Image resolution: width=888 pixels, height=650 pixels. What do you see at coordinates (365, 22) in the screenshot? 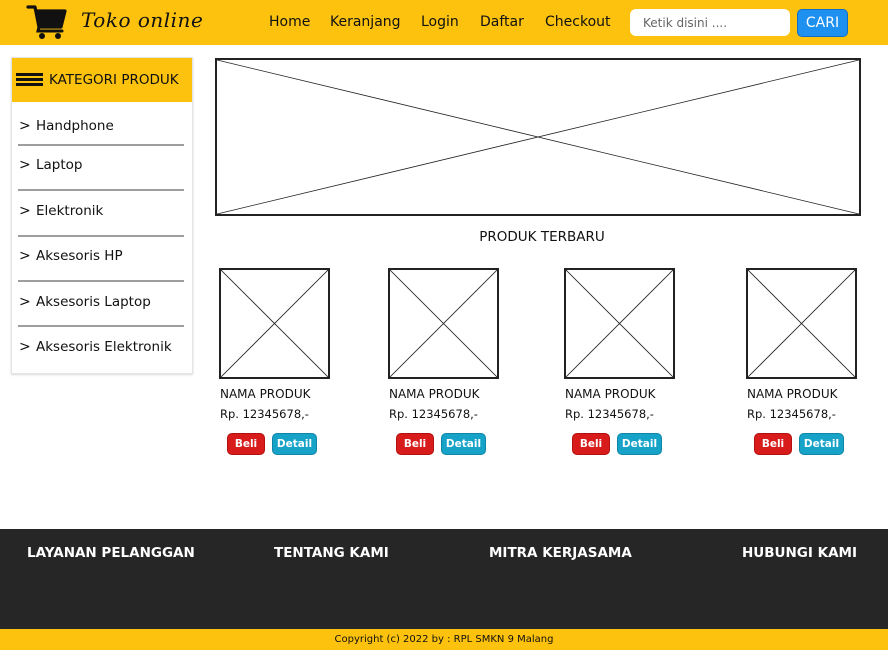
I see `nav-keranjang: Keranjang` at bounding box center [365, 22].